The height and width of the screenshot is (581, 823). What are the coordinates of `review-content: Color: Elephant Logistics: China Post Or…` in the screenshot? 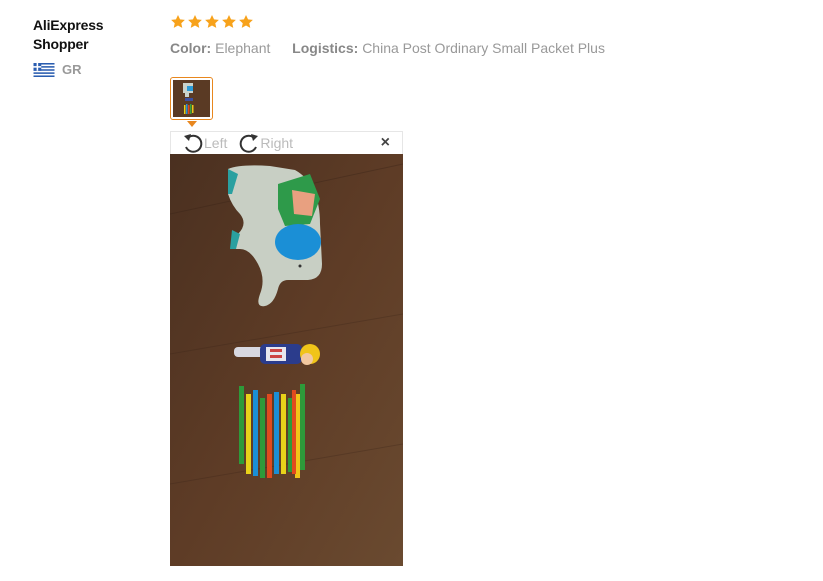 It's located at (387, 35).